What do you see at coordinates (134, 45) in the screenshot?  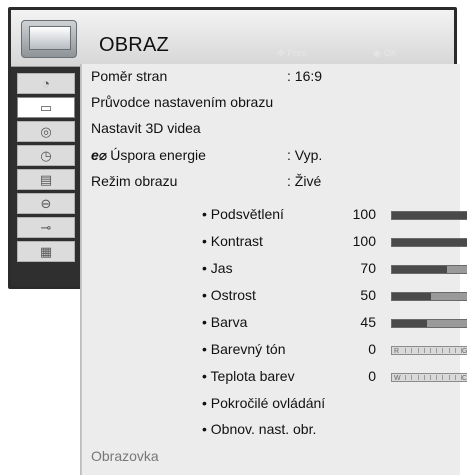 I see `menu-title: OBRAZ` at bounding box center [134, 45].